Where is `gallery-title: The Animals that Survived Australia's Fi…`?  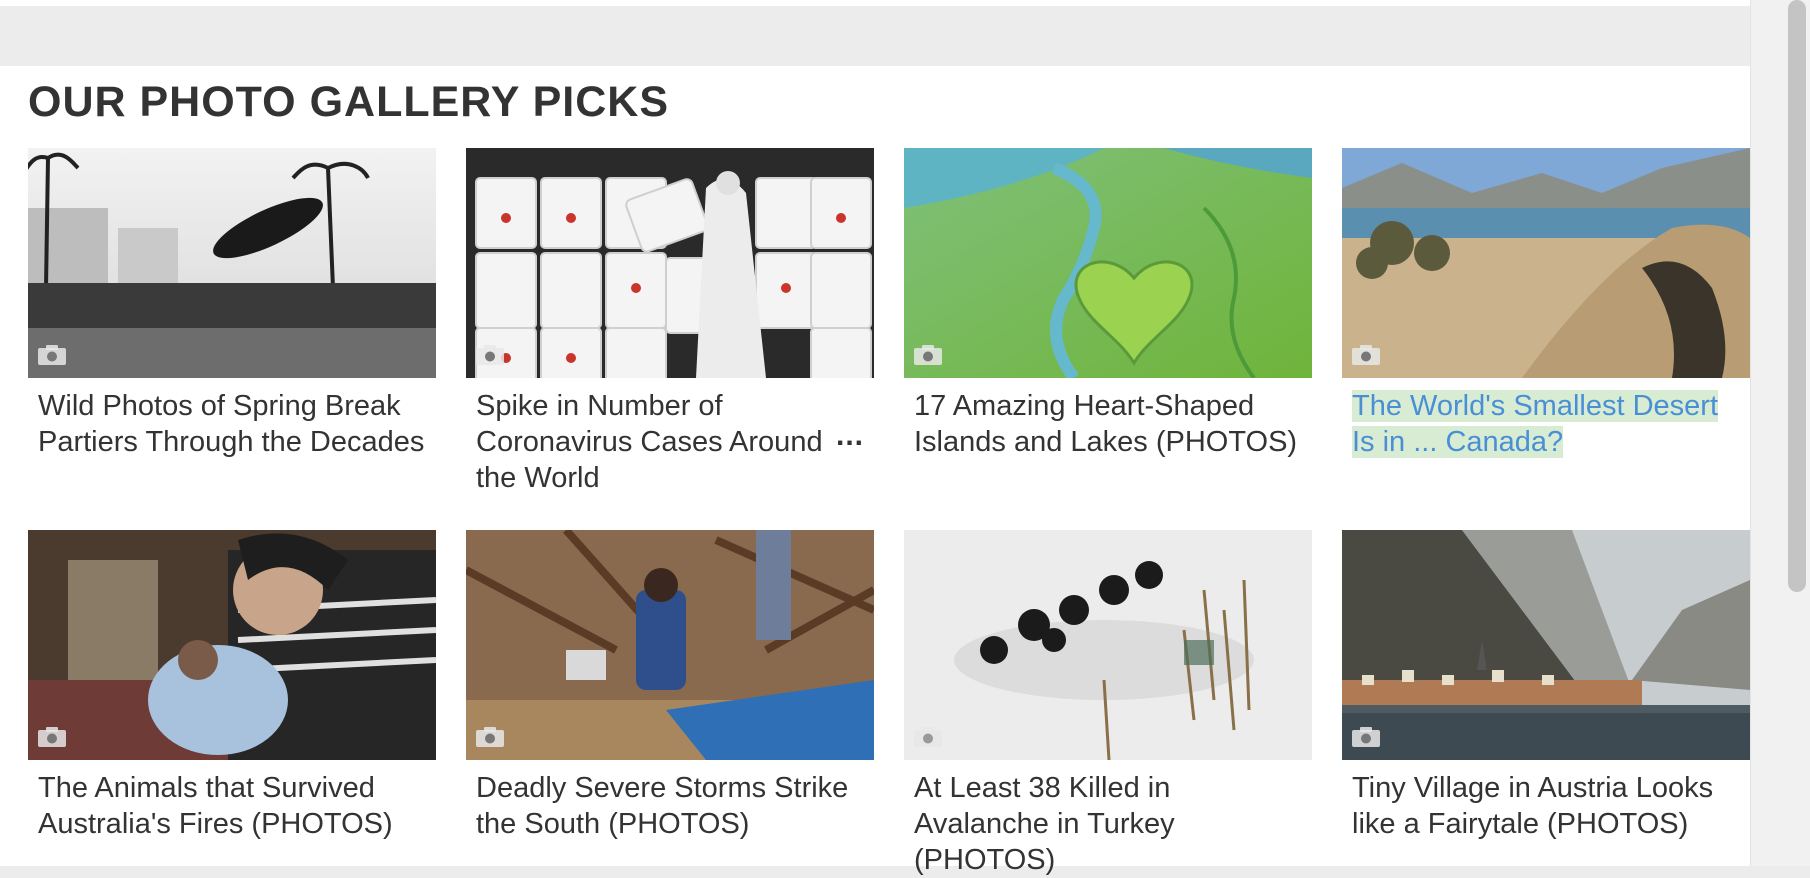
gallery-title: The Animals that Survived Australia's Fi… is located at coordinates (235, 806).